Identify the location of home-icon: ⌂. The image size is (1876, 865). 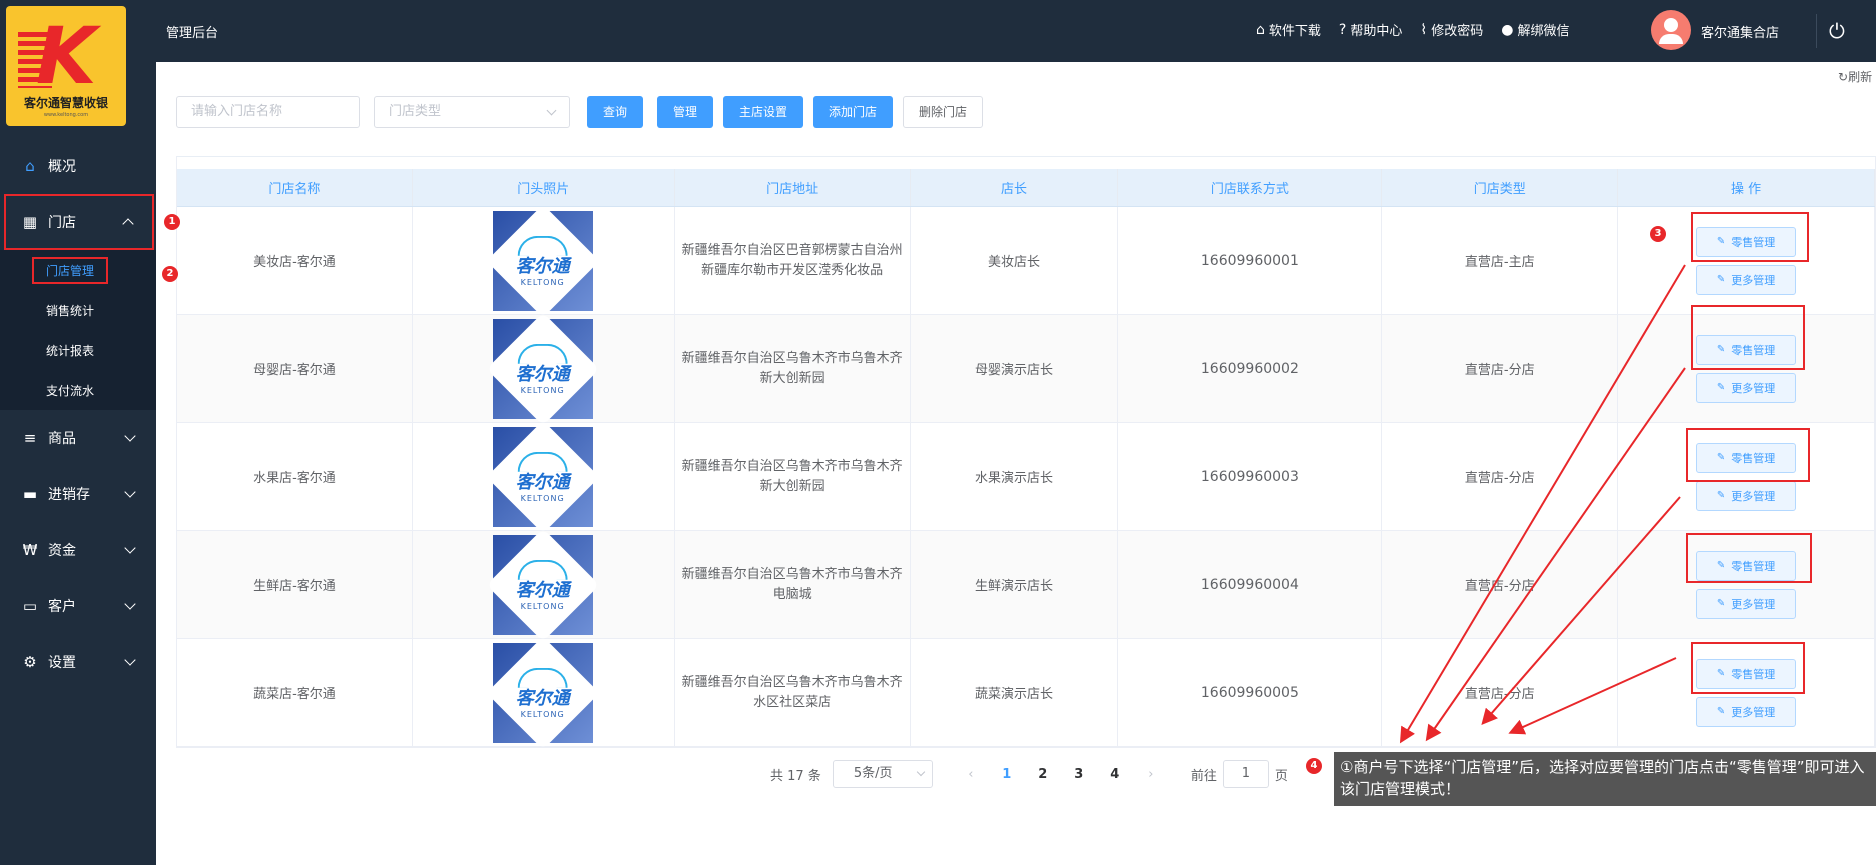
(30, 166).